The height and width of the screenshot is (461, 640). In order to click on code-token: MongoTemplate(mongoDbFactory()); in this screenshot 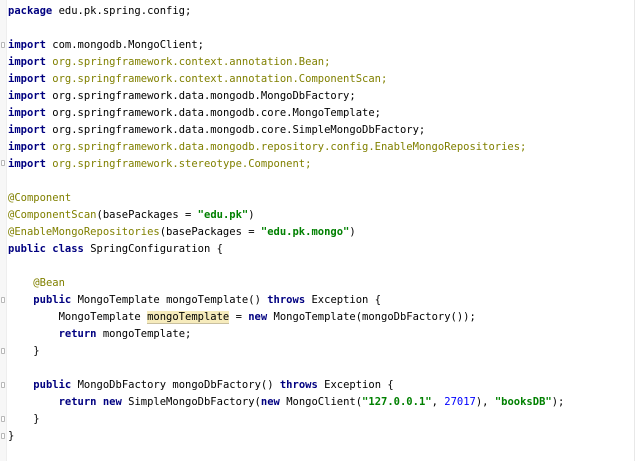, I will do `click(374, 317)`.